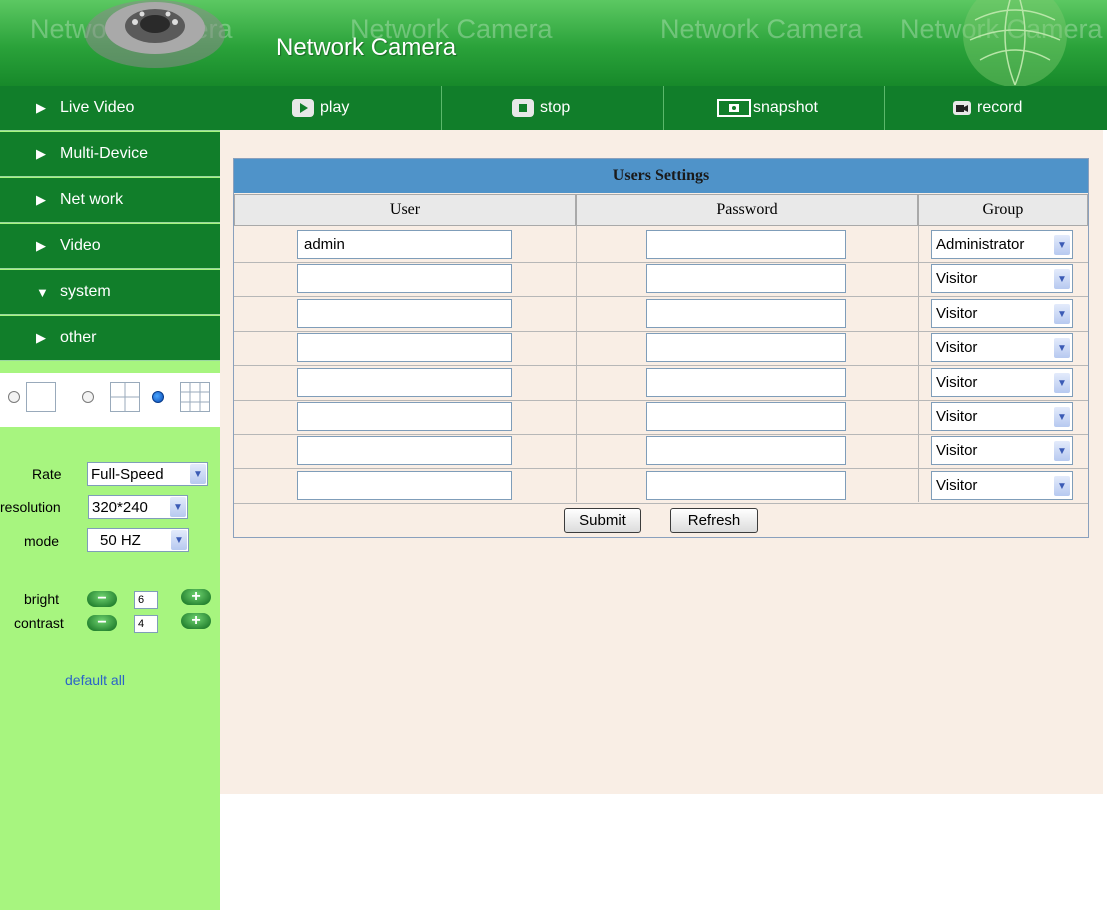 This screenshot has height=910, width=1107. Describe the element at coordinates (962, 108) in the screenshot. I see `record-icon` at that location.